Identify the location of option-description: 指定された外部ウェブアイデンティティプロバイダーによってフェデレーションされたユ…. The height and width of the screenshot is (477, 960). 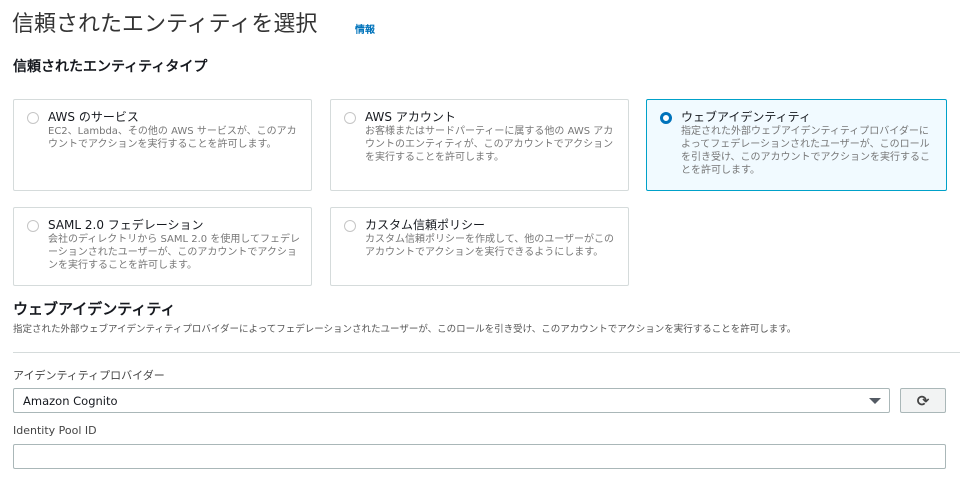
(805, 151).